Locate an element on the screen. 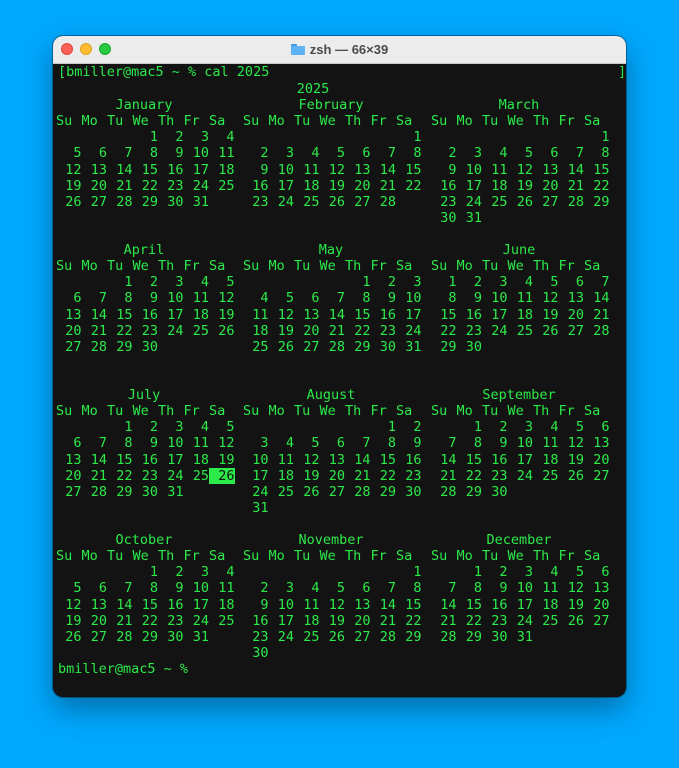 The image size is (679, 768). day-cell: 10 is located at coordinates (260, 459).